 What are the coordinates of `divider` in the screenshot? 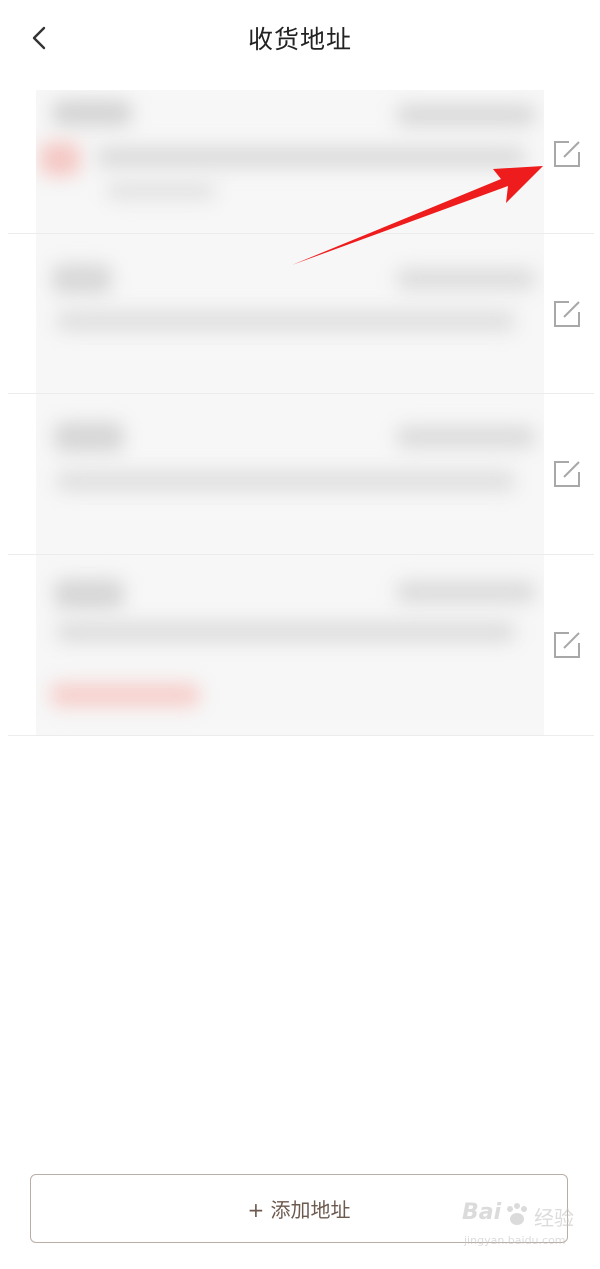 It's located at (301, 735).